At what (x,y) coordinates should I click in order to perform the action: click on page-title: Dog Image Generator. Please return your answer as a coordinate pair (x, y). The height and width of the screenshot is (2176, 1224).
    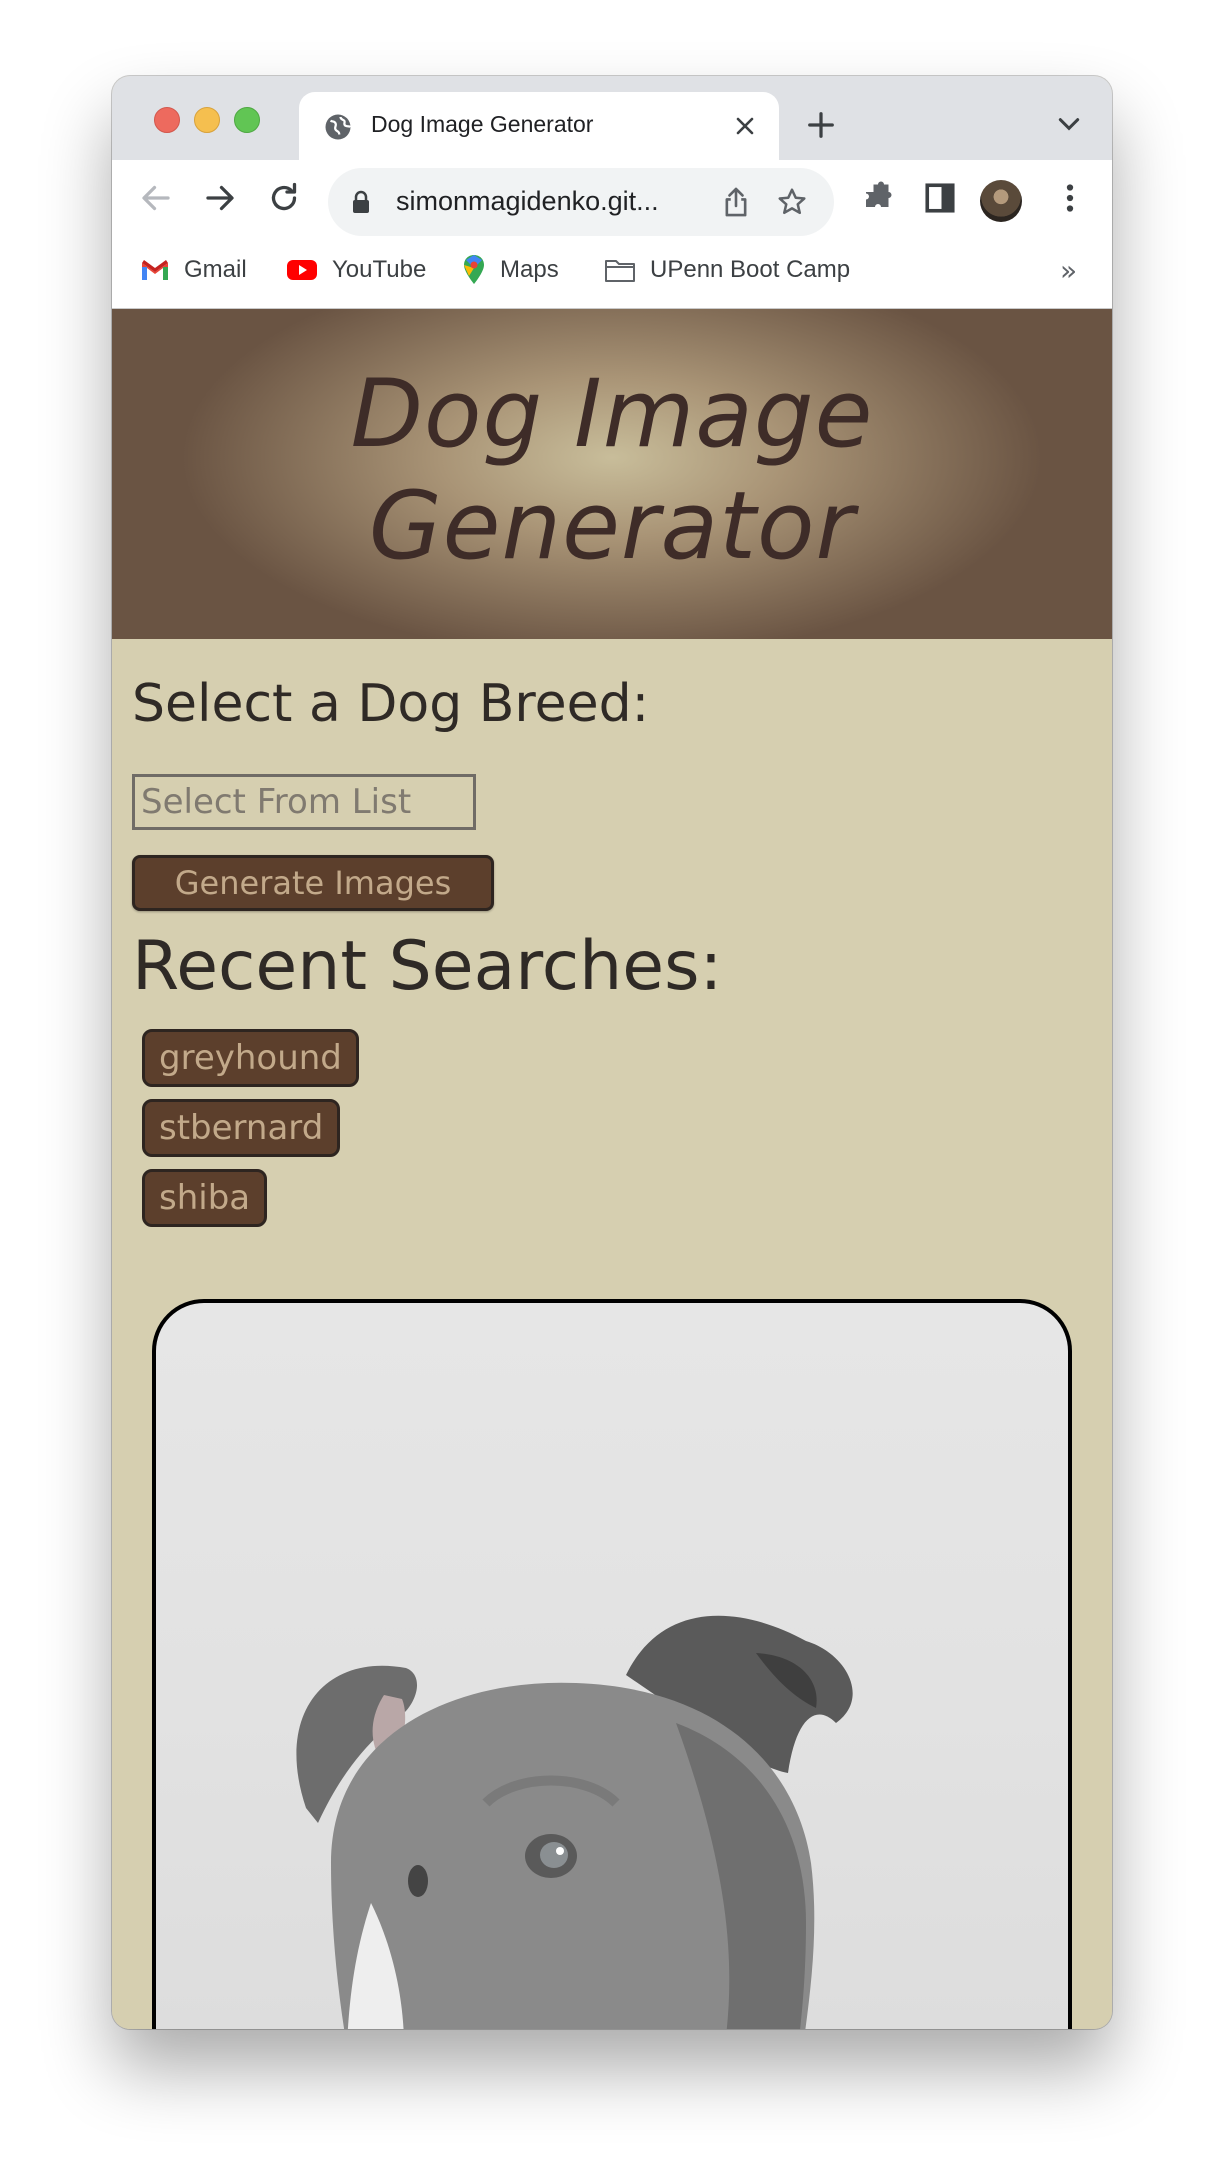
    Looking at the image, I should click on (612, 471).